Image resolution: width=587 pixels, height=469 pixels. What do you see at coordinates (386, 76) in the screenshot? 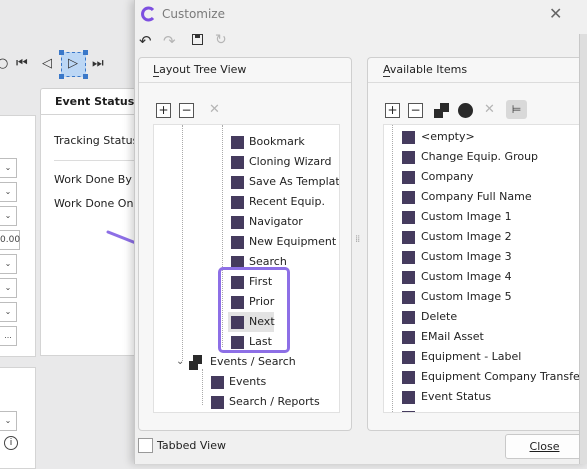
I see `title-underline` at bounding box center [386, 76].